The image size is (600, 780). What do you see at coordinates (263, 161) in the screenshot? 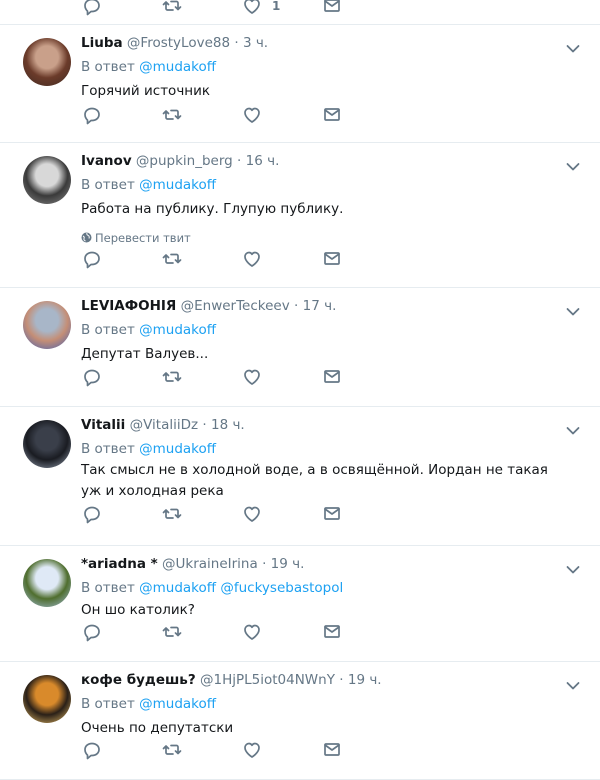
I see `tweet-time: 16 ч.` at bounding box center [263, 161].